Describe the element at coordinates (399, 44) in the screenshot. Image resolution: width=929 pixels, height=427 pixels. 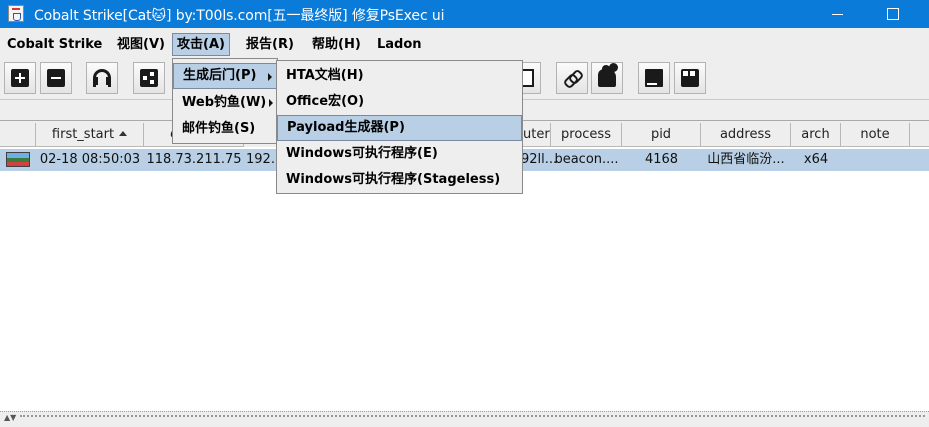
I see `menu-ladon: Ladon` at that location.